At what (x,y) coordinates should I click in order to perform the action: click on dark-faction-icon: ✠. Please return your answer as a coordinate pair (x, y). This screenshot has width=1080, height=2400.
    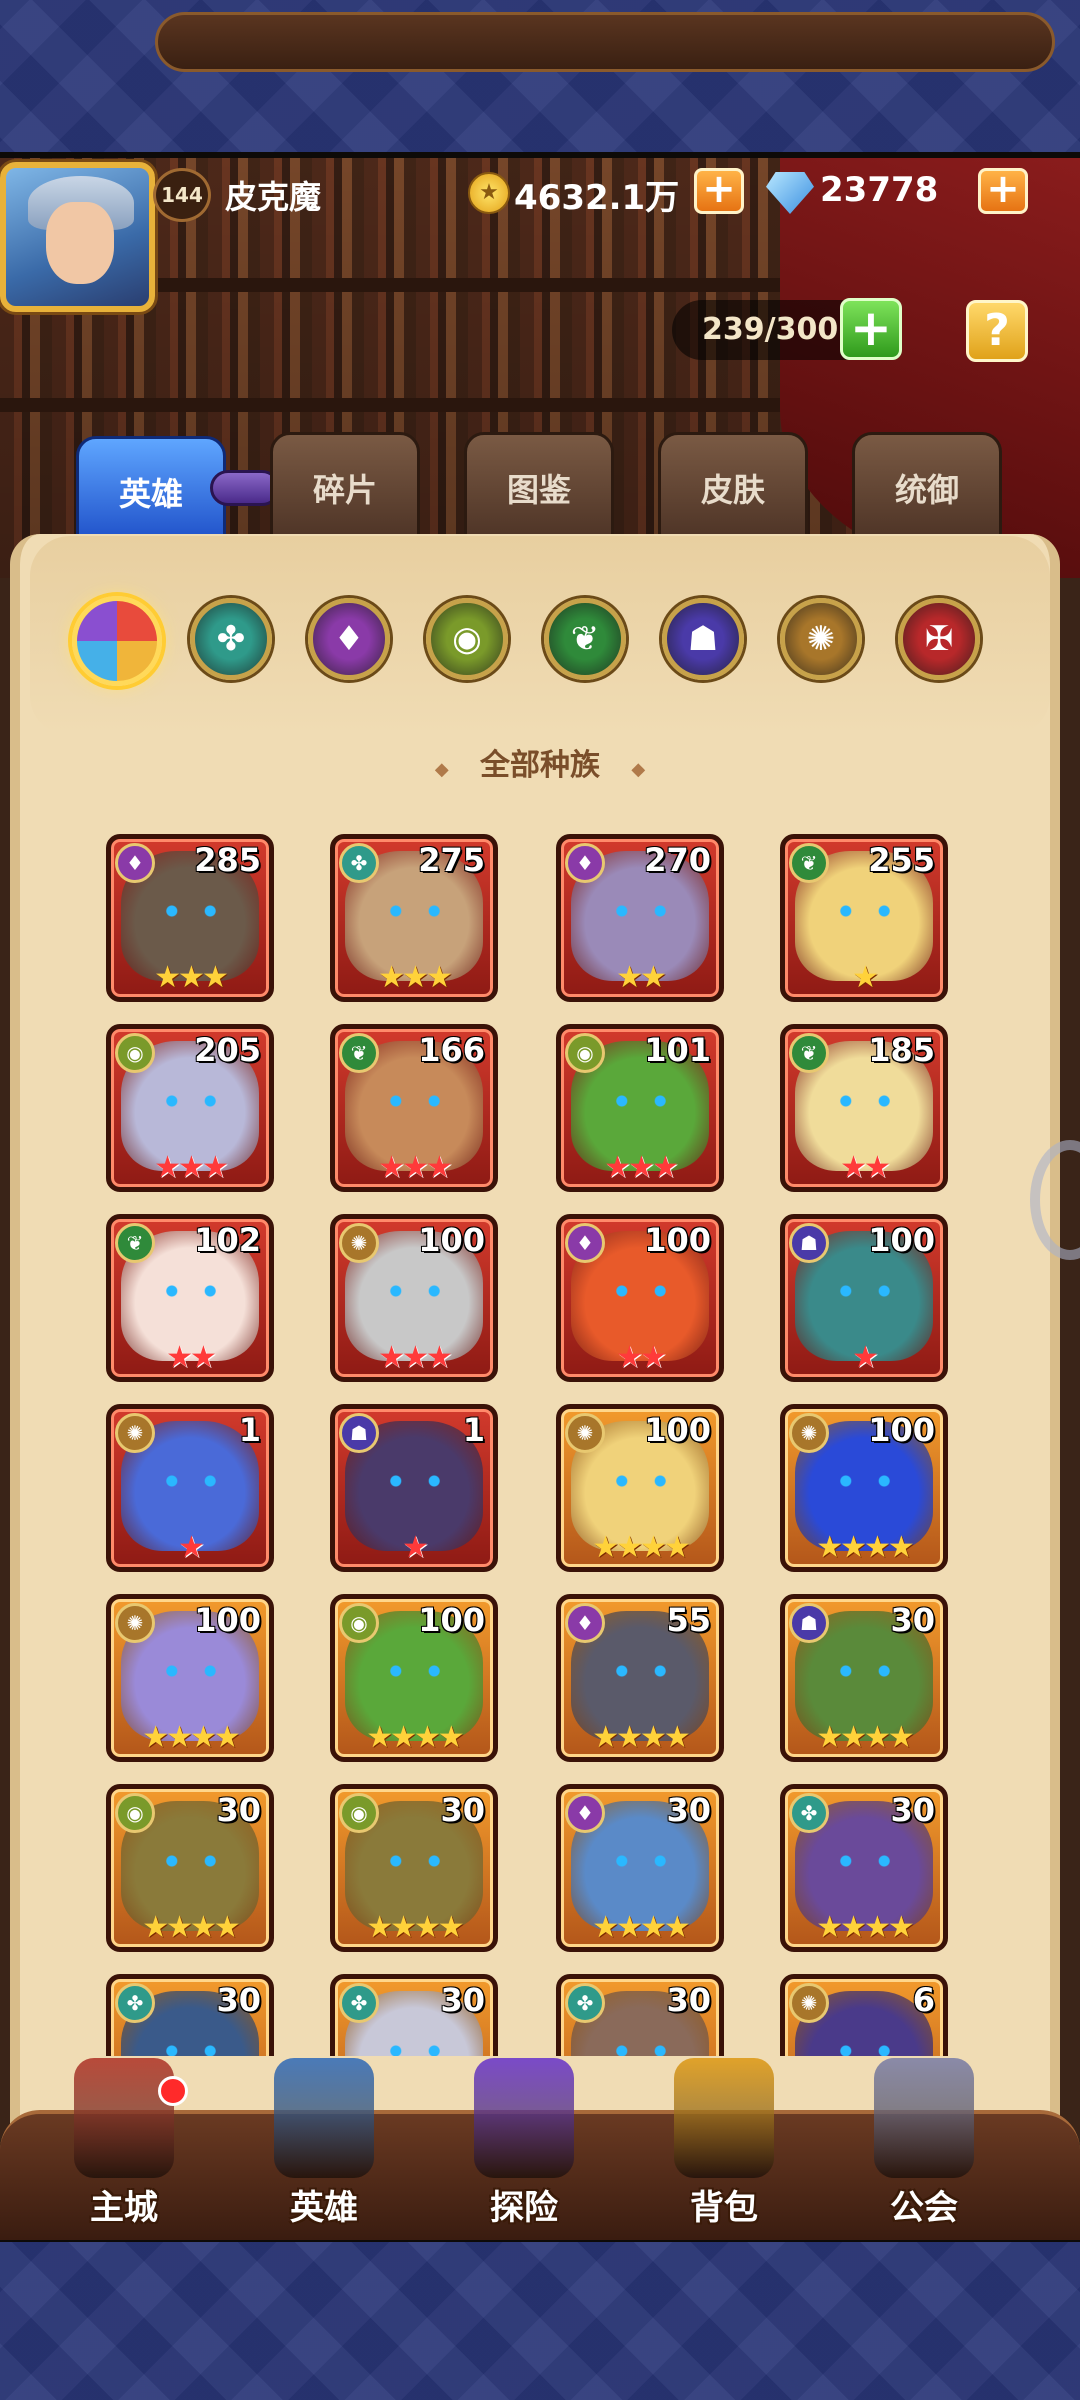
    Looking at the image, I should click on (939, 639).